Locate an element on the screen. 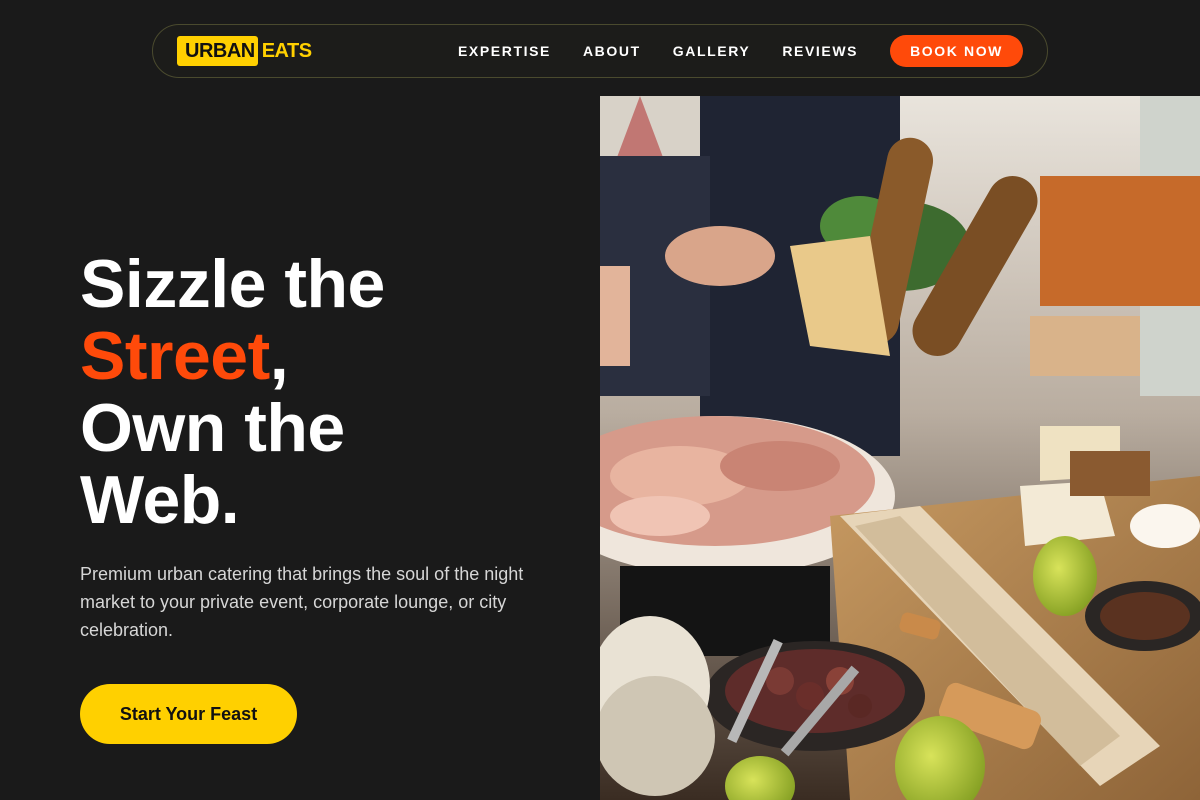 This screenshot has width=1200, height=800. nav-links: EXPERTISE ABOUT GALLERY REVIEWS BOOK NOW is located at coordinates (740, 51).